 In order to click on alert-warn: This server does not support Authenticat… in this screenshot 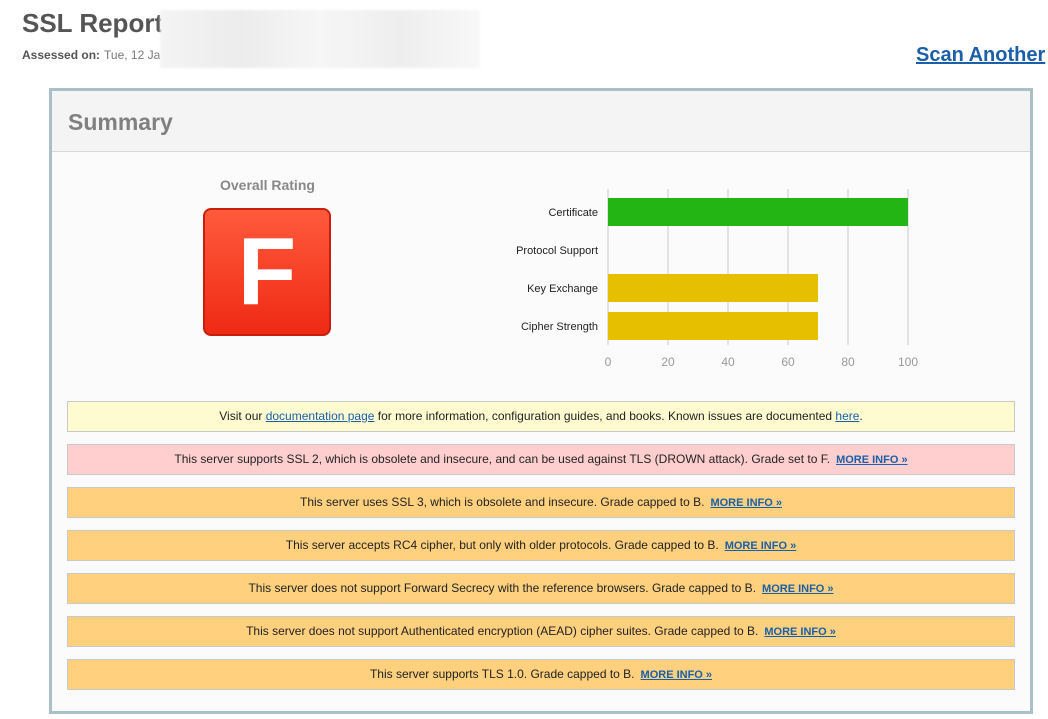, I will do `click(541, 631)`.